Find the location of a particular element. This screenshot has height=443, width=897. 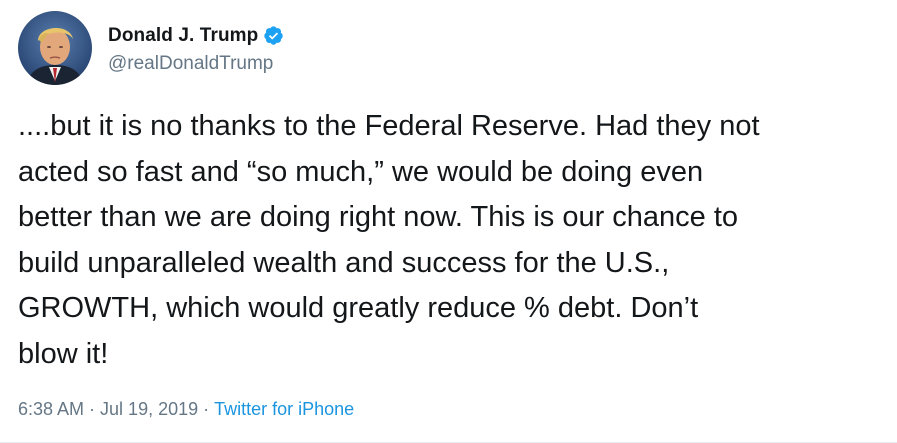

author-names: Donald J. Trump @realDonaldTrump is located at coordinates (196, 48).